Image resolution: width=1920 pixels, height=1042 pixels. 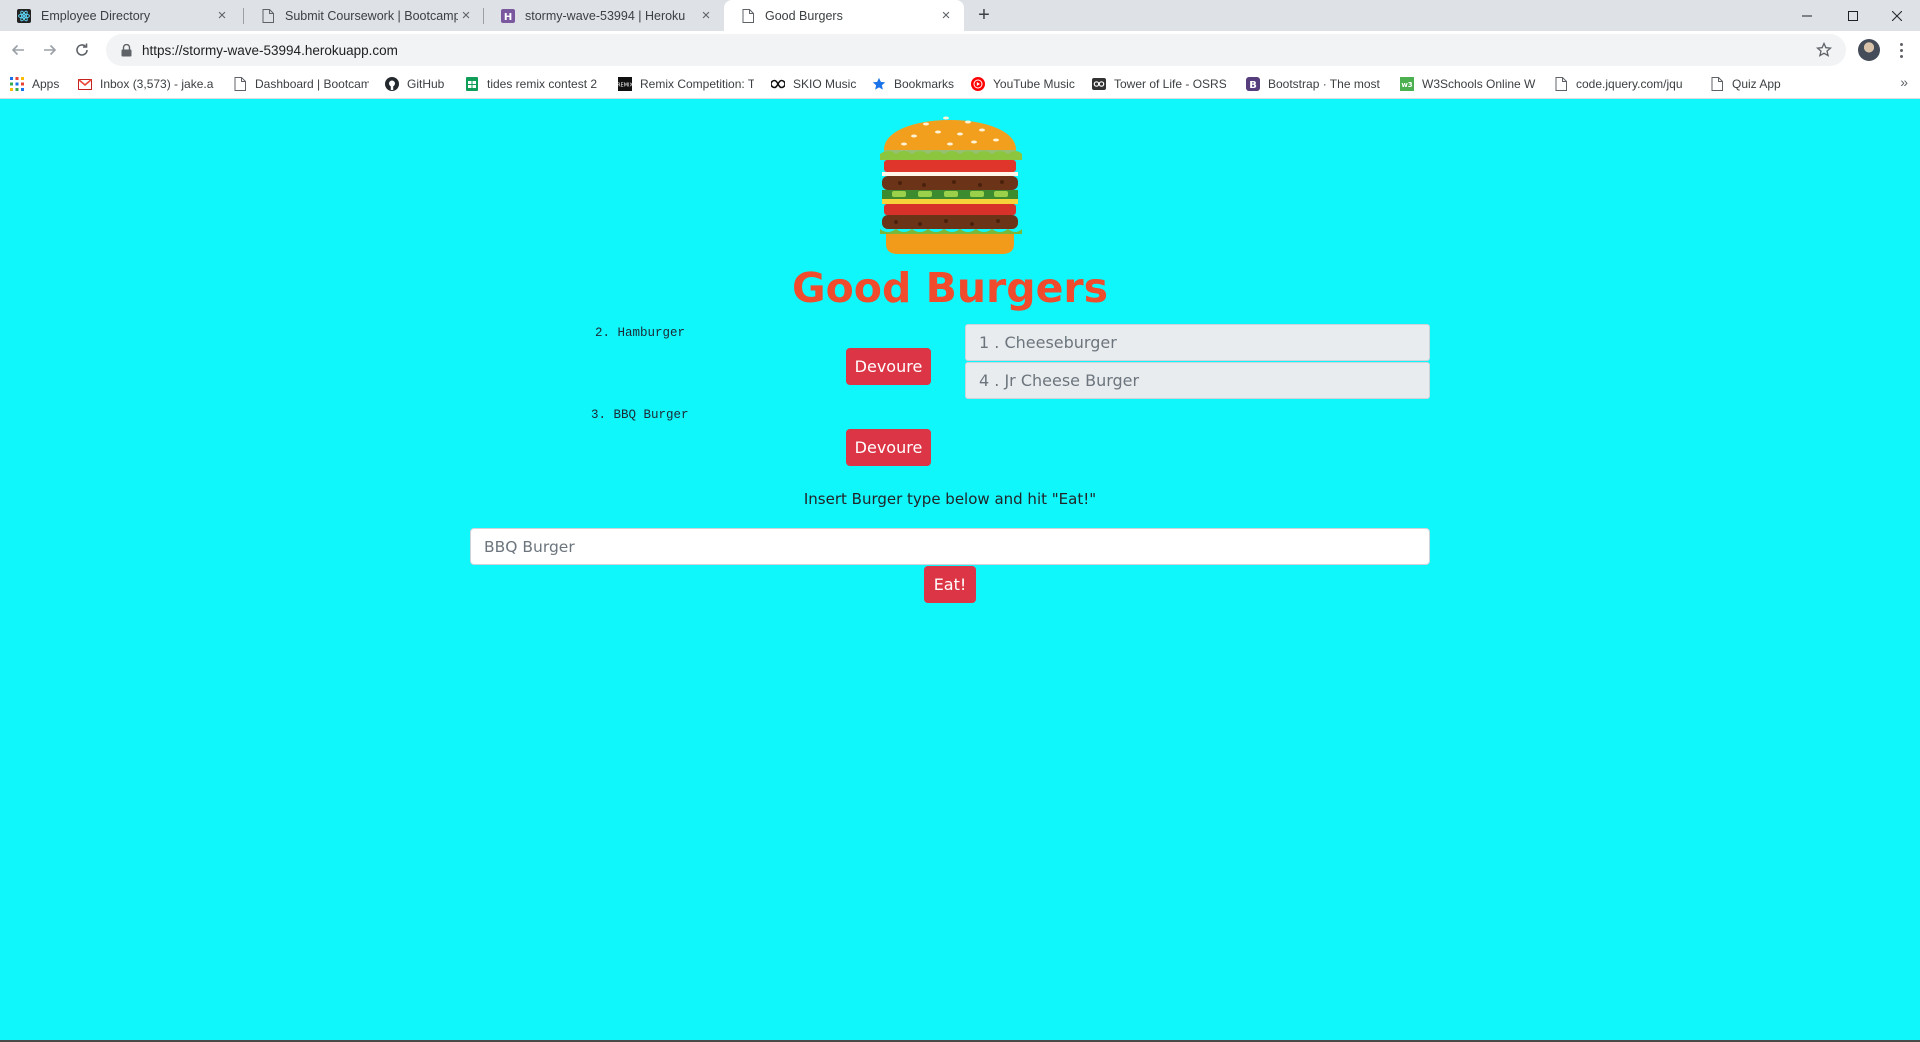 What do you see at coordinates (950, 288) in the screenshot?
I see `page-title: Good Burgers` at bounding box center [950, 288].